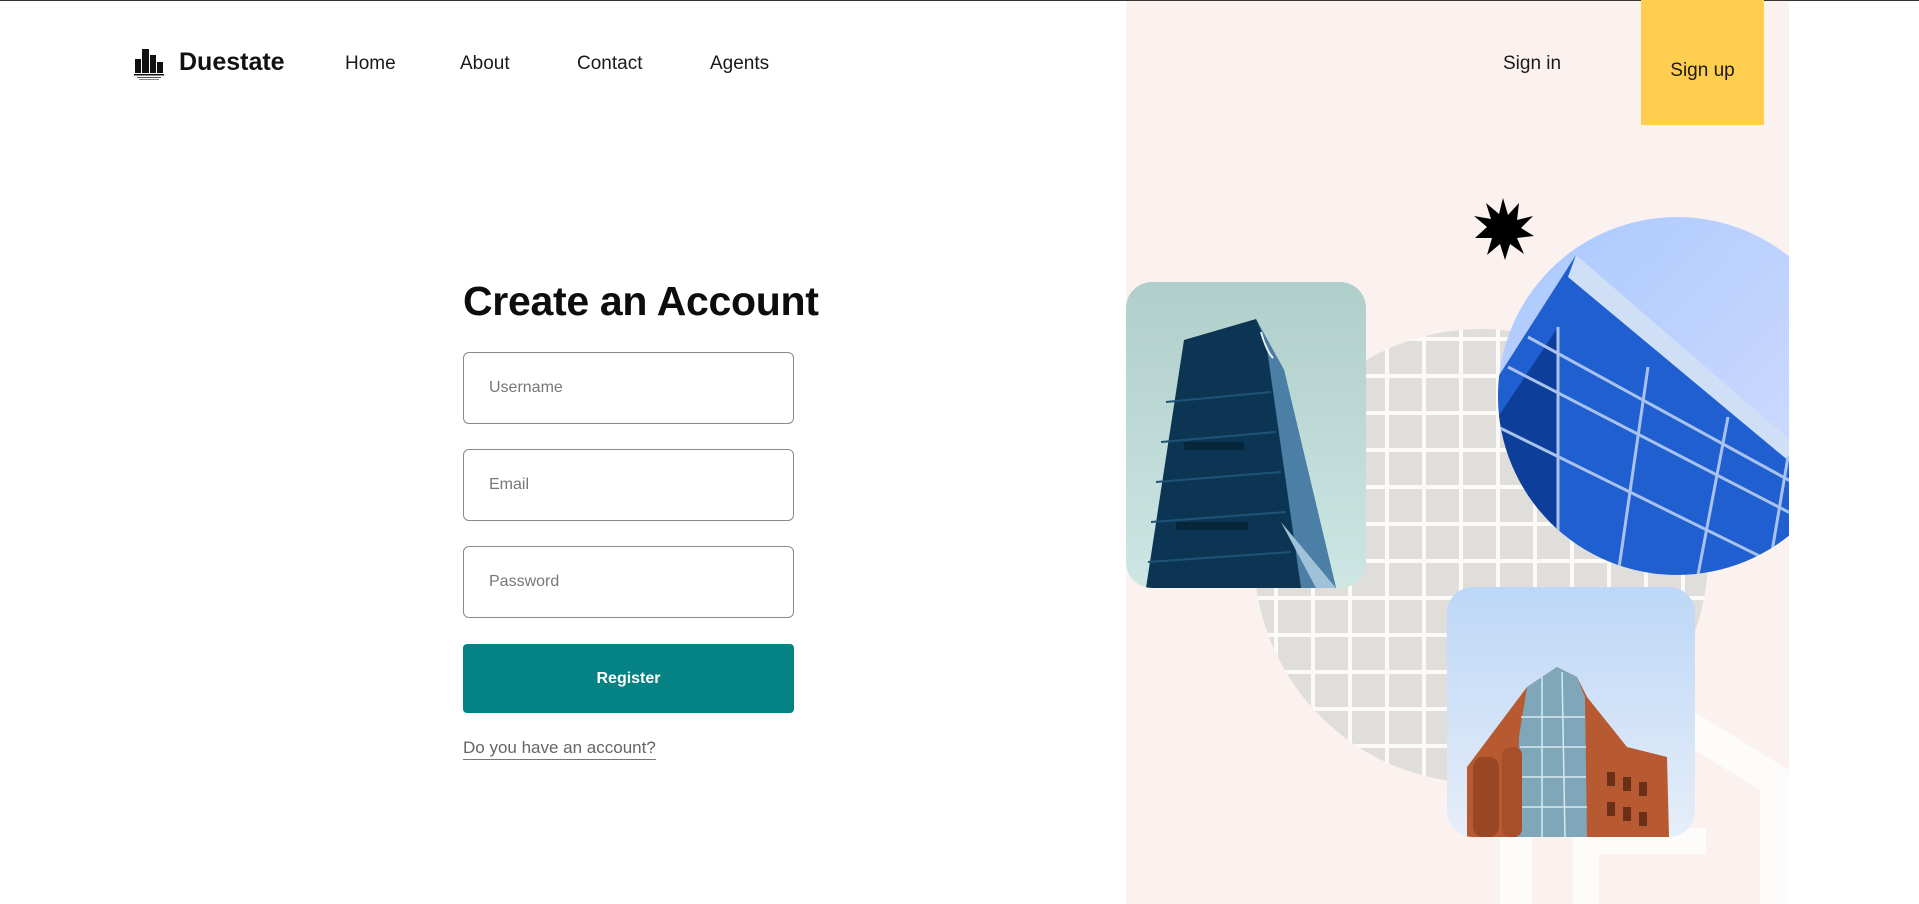  What do you see at coordinates (609, 64) in the screenshot?
I see `nav-contact: Contact` at bounding box center [609, 64].